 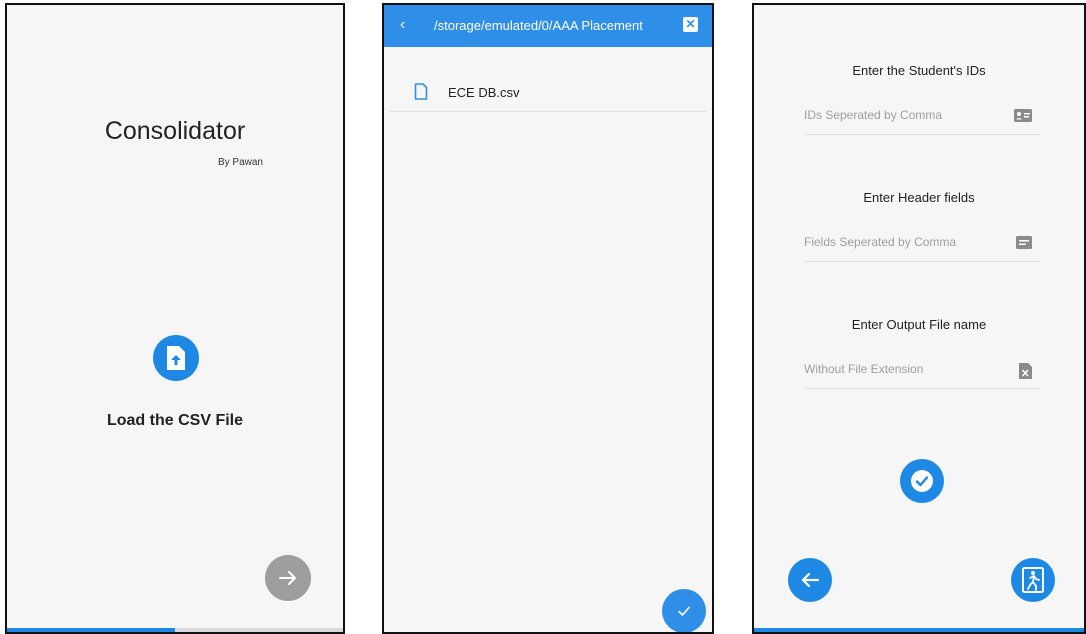 I want to click on back-button, so click(x=810, y=580).